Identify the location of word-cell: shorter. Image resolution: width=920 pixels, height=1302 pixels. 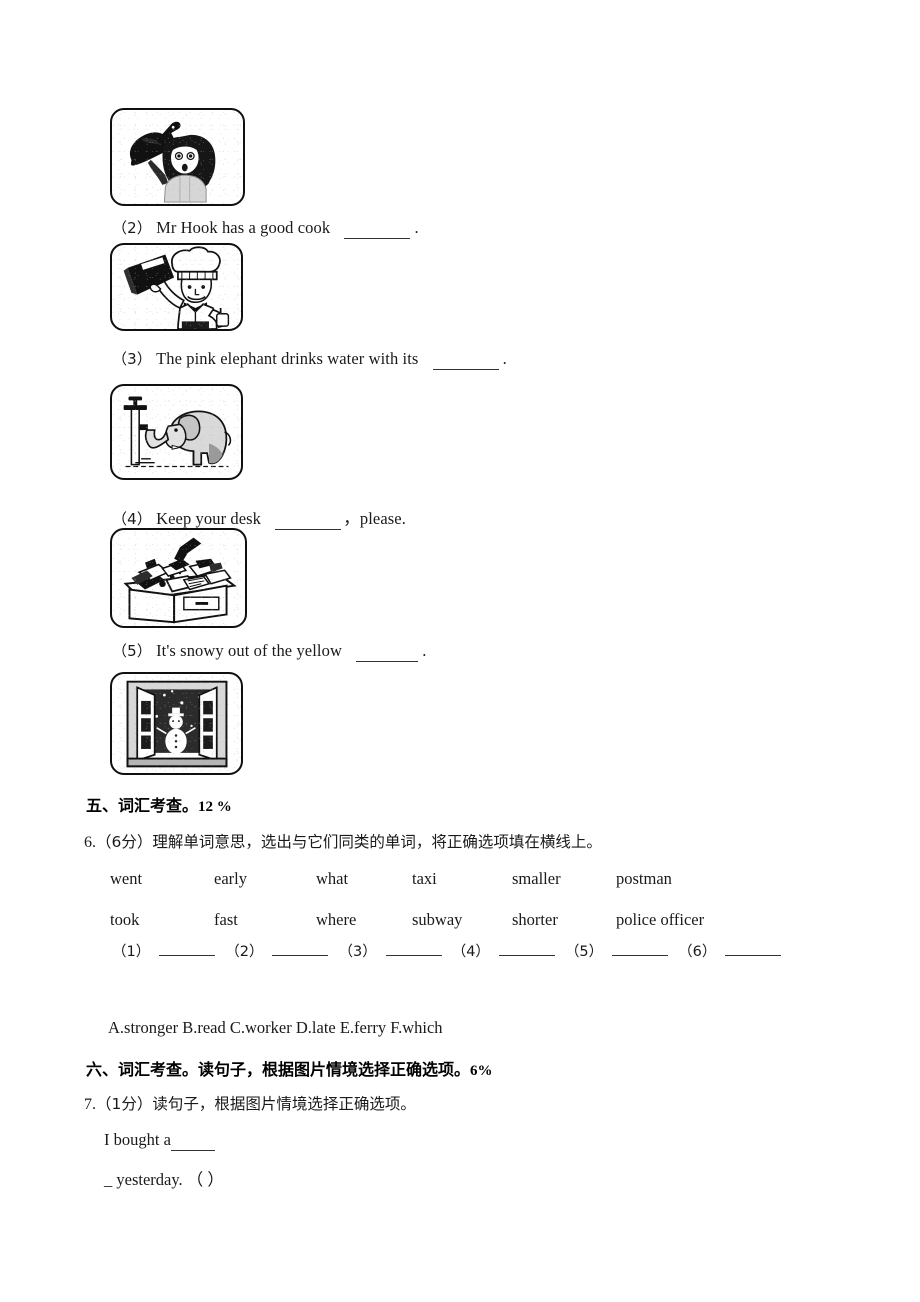
(535, 919).